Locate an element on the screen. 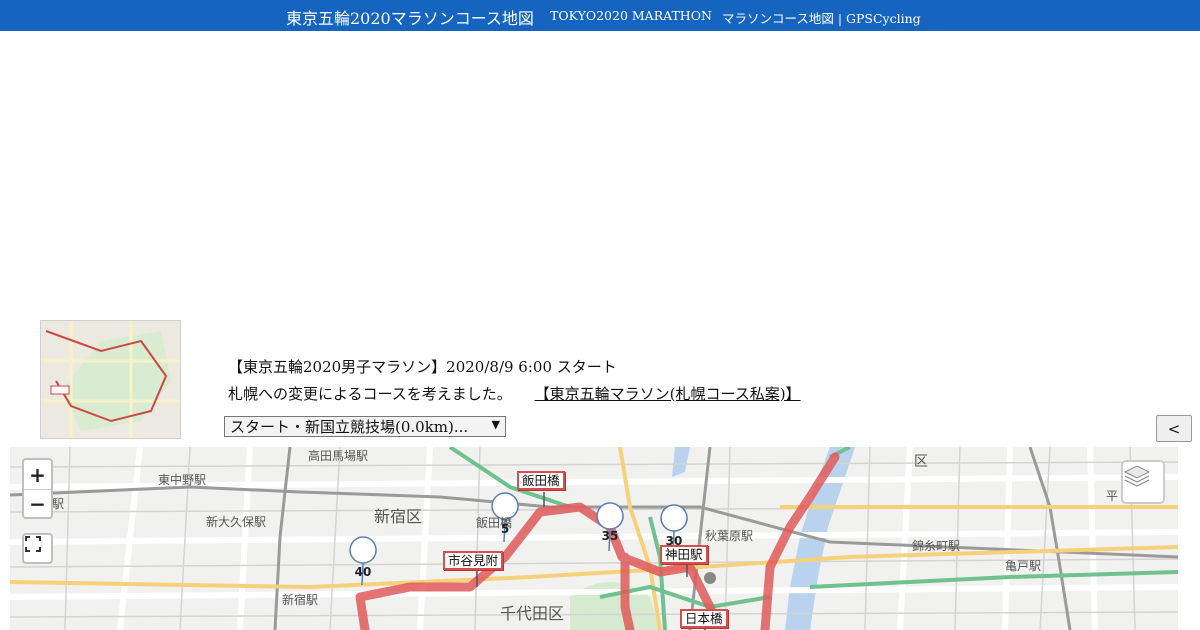  course-note-text: 札幌への変更によるコースを考えました。 is located at coordinates (370, 394).